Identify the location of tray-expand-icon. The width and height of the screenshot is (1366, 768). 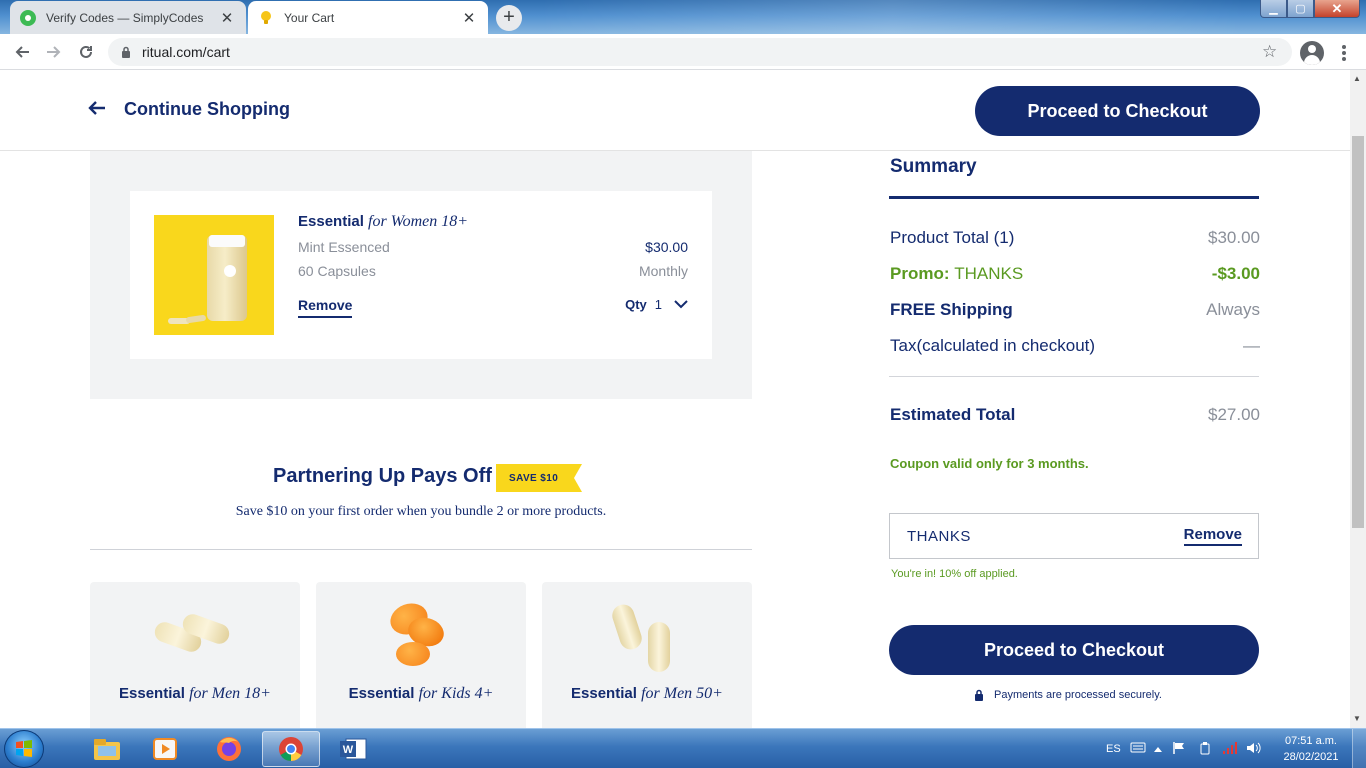
(1158, 749).